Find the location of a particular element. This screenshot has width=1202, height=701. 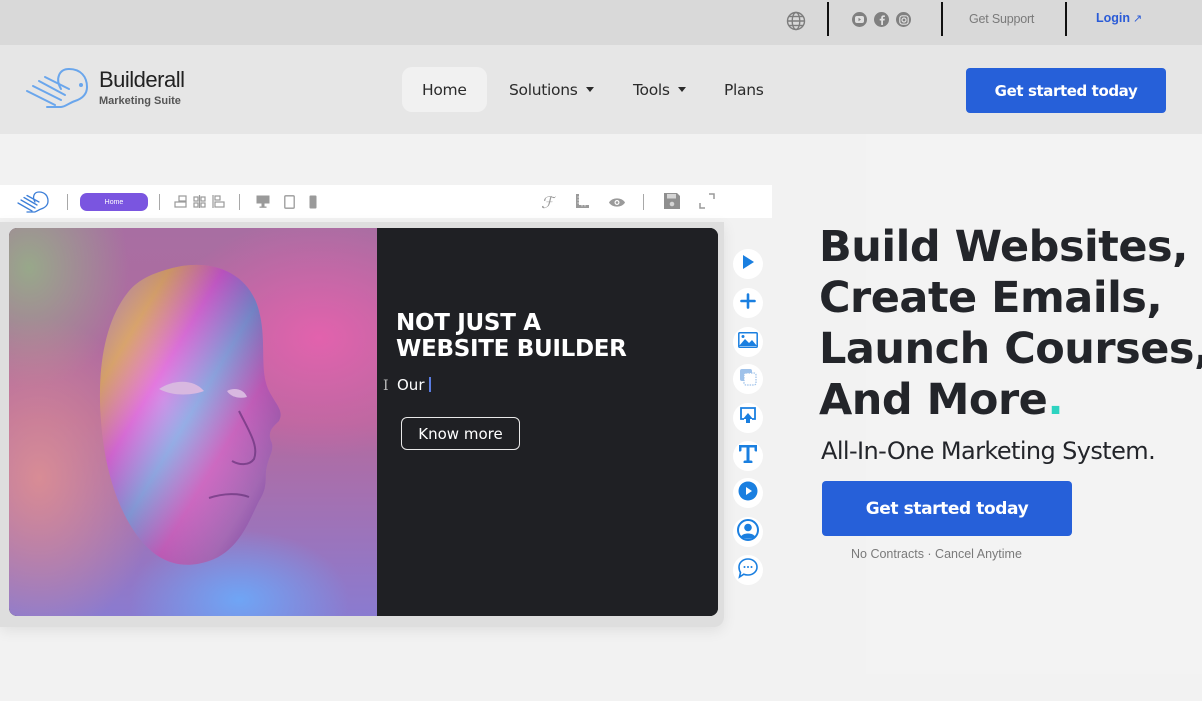

login-label: Login is located at coordinates (1113, 18).